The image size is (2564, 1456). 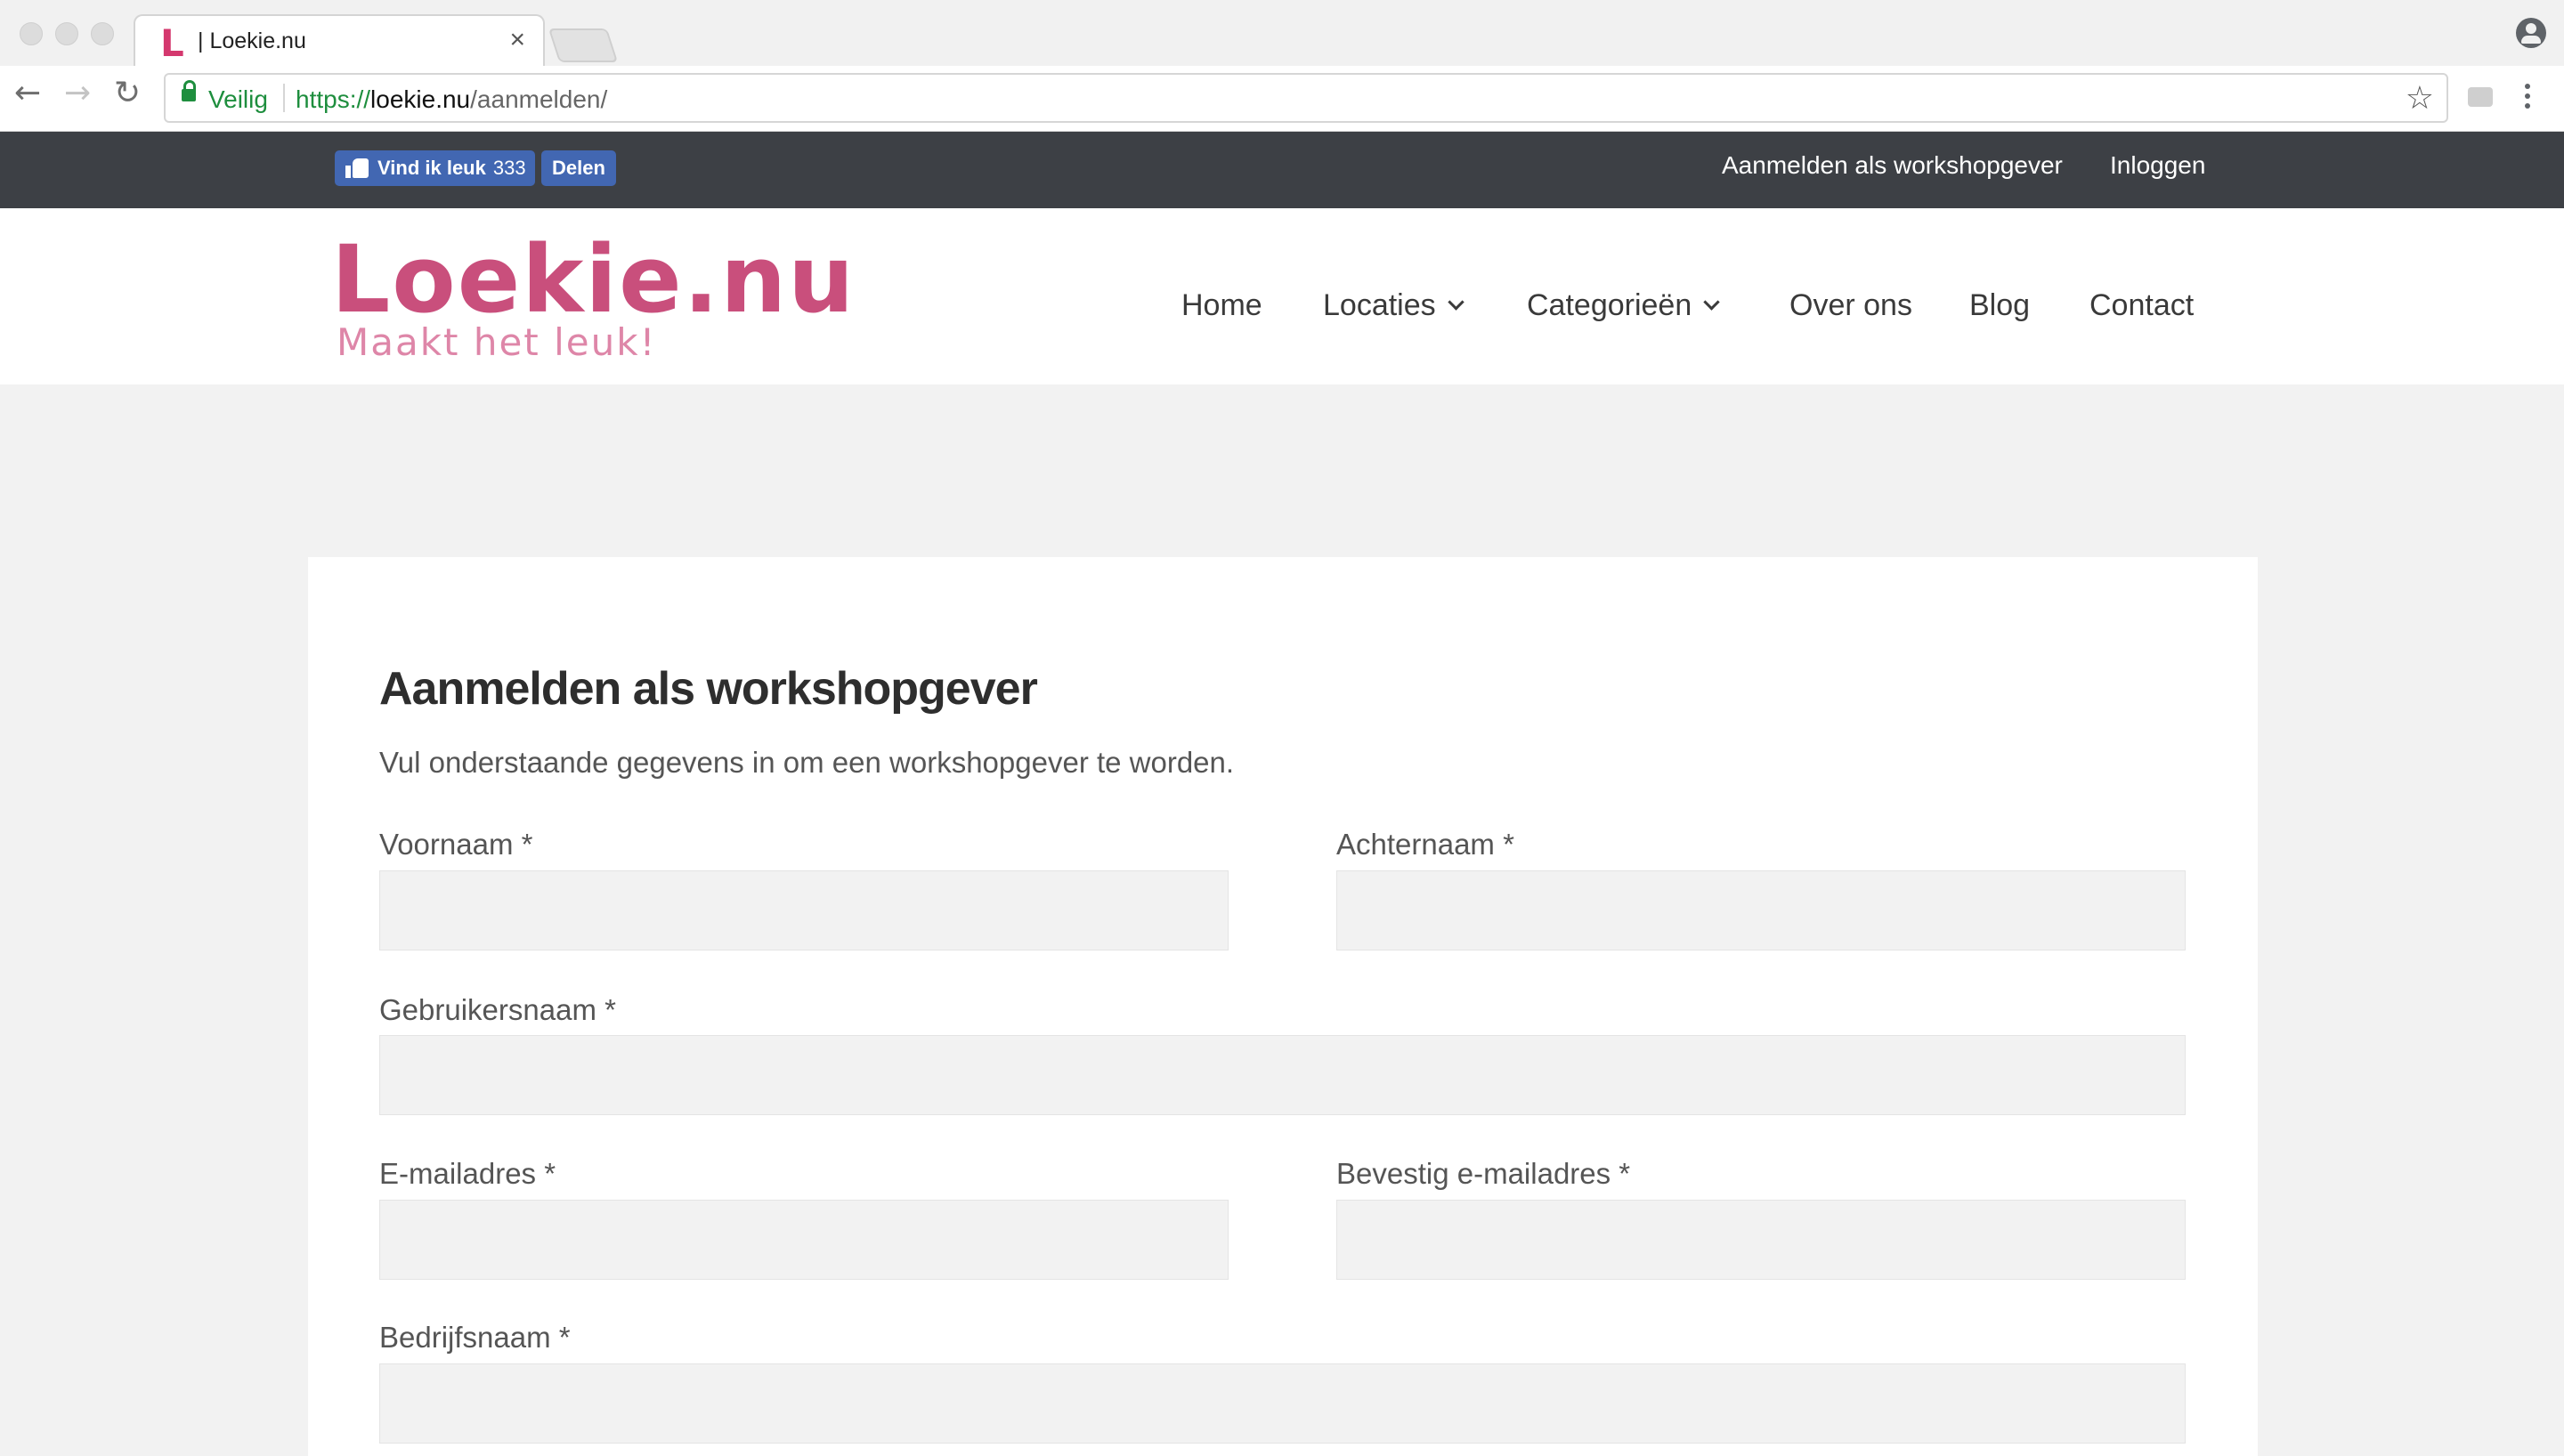 I want to click on nav-contact: Contact, so click(x=2141, y=305).